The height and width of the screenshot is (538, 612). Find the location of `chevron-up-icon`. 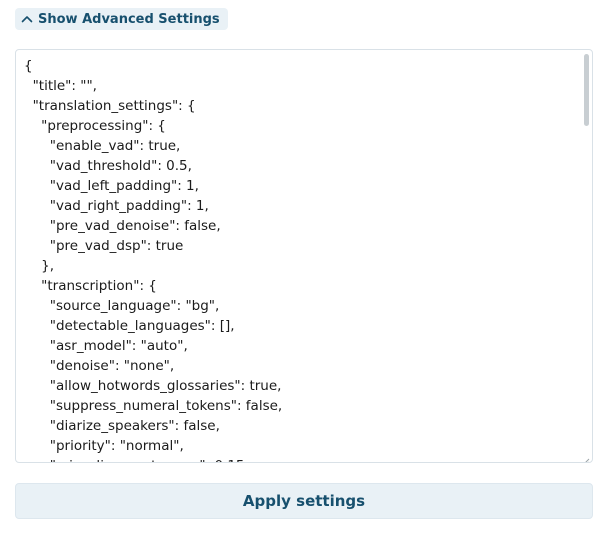

chevron-up-icon is located at coordinates (27, 19).